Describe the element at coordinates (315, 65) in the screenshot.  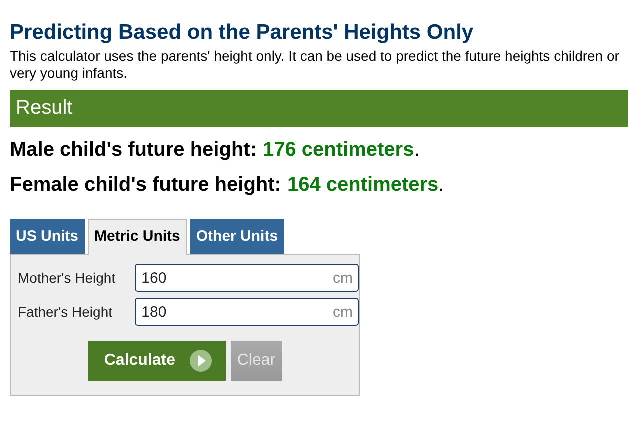
I see `description-text: This calculator uses the parents' height only. It can be used to predict the future heights children or very young infants.` at that location.